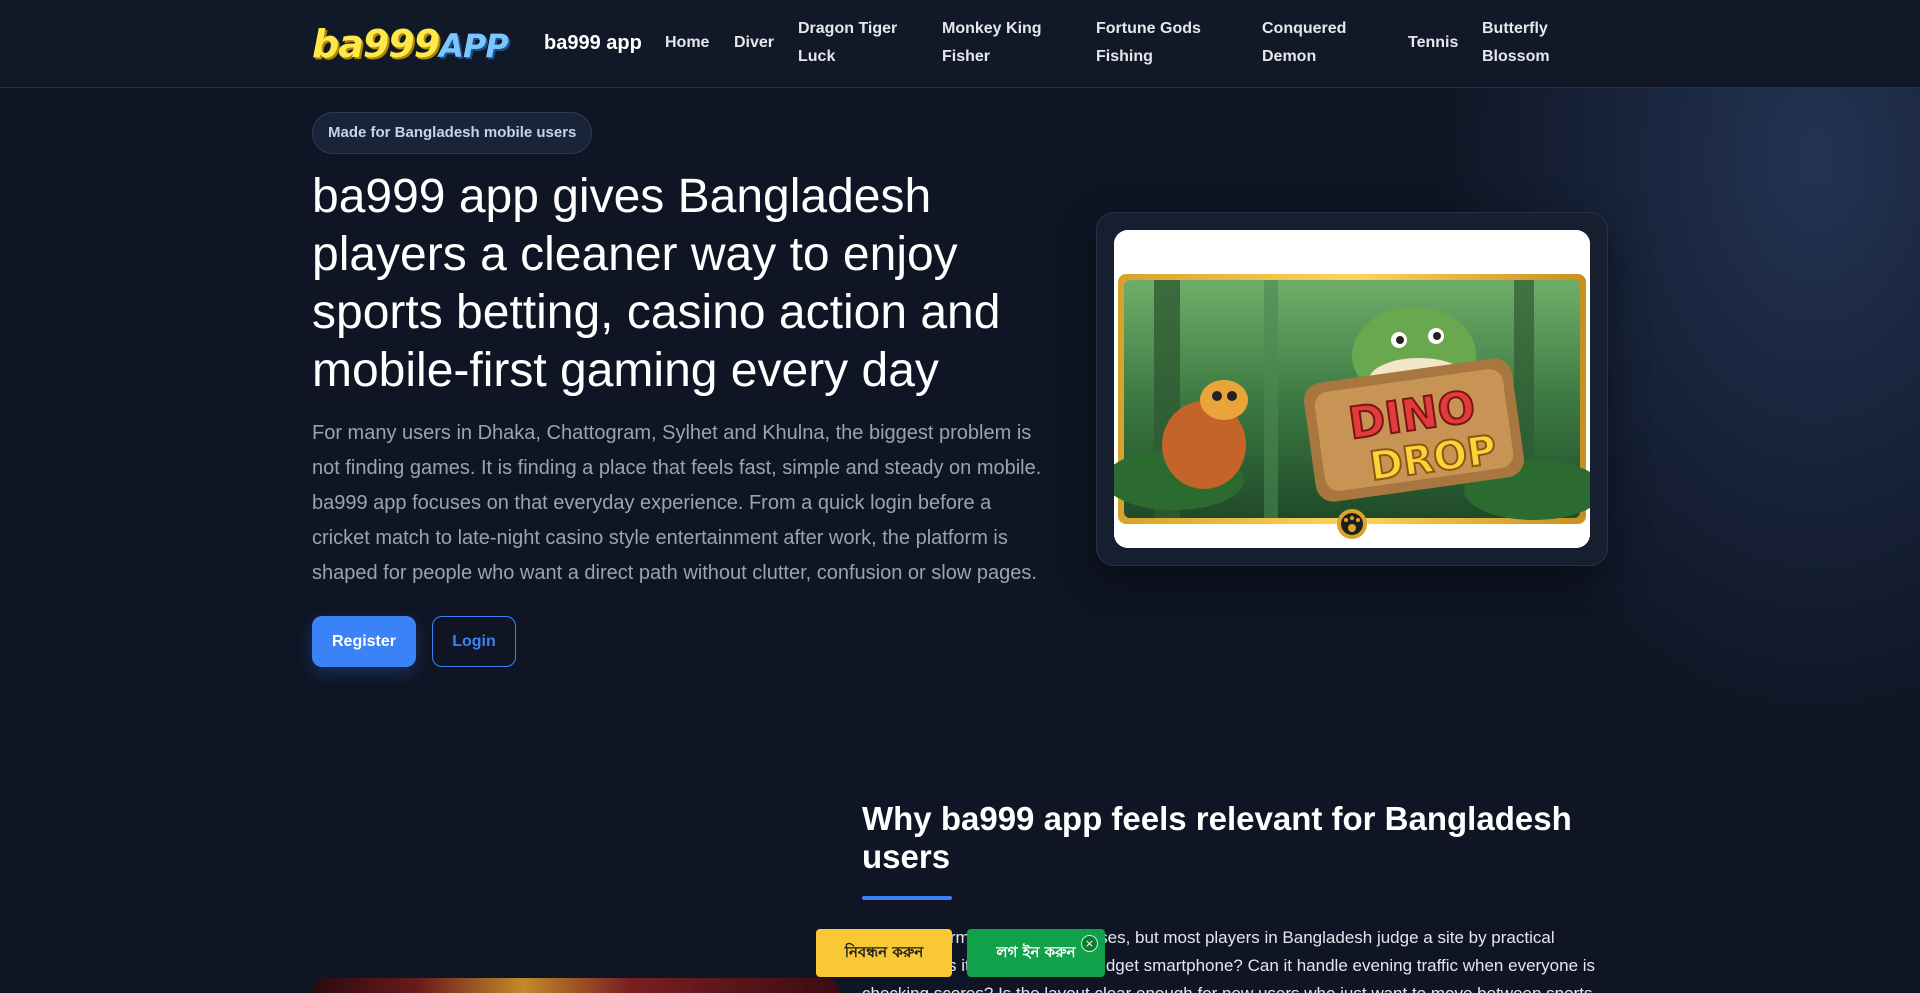 Image resolution: width=1920 pixels, height=993 pixels. I want to click on site-logo: ba999APP, so click(423, 44).